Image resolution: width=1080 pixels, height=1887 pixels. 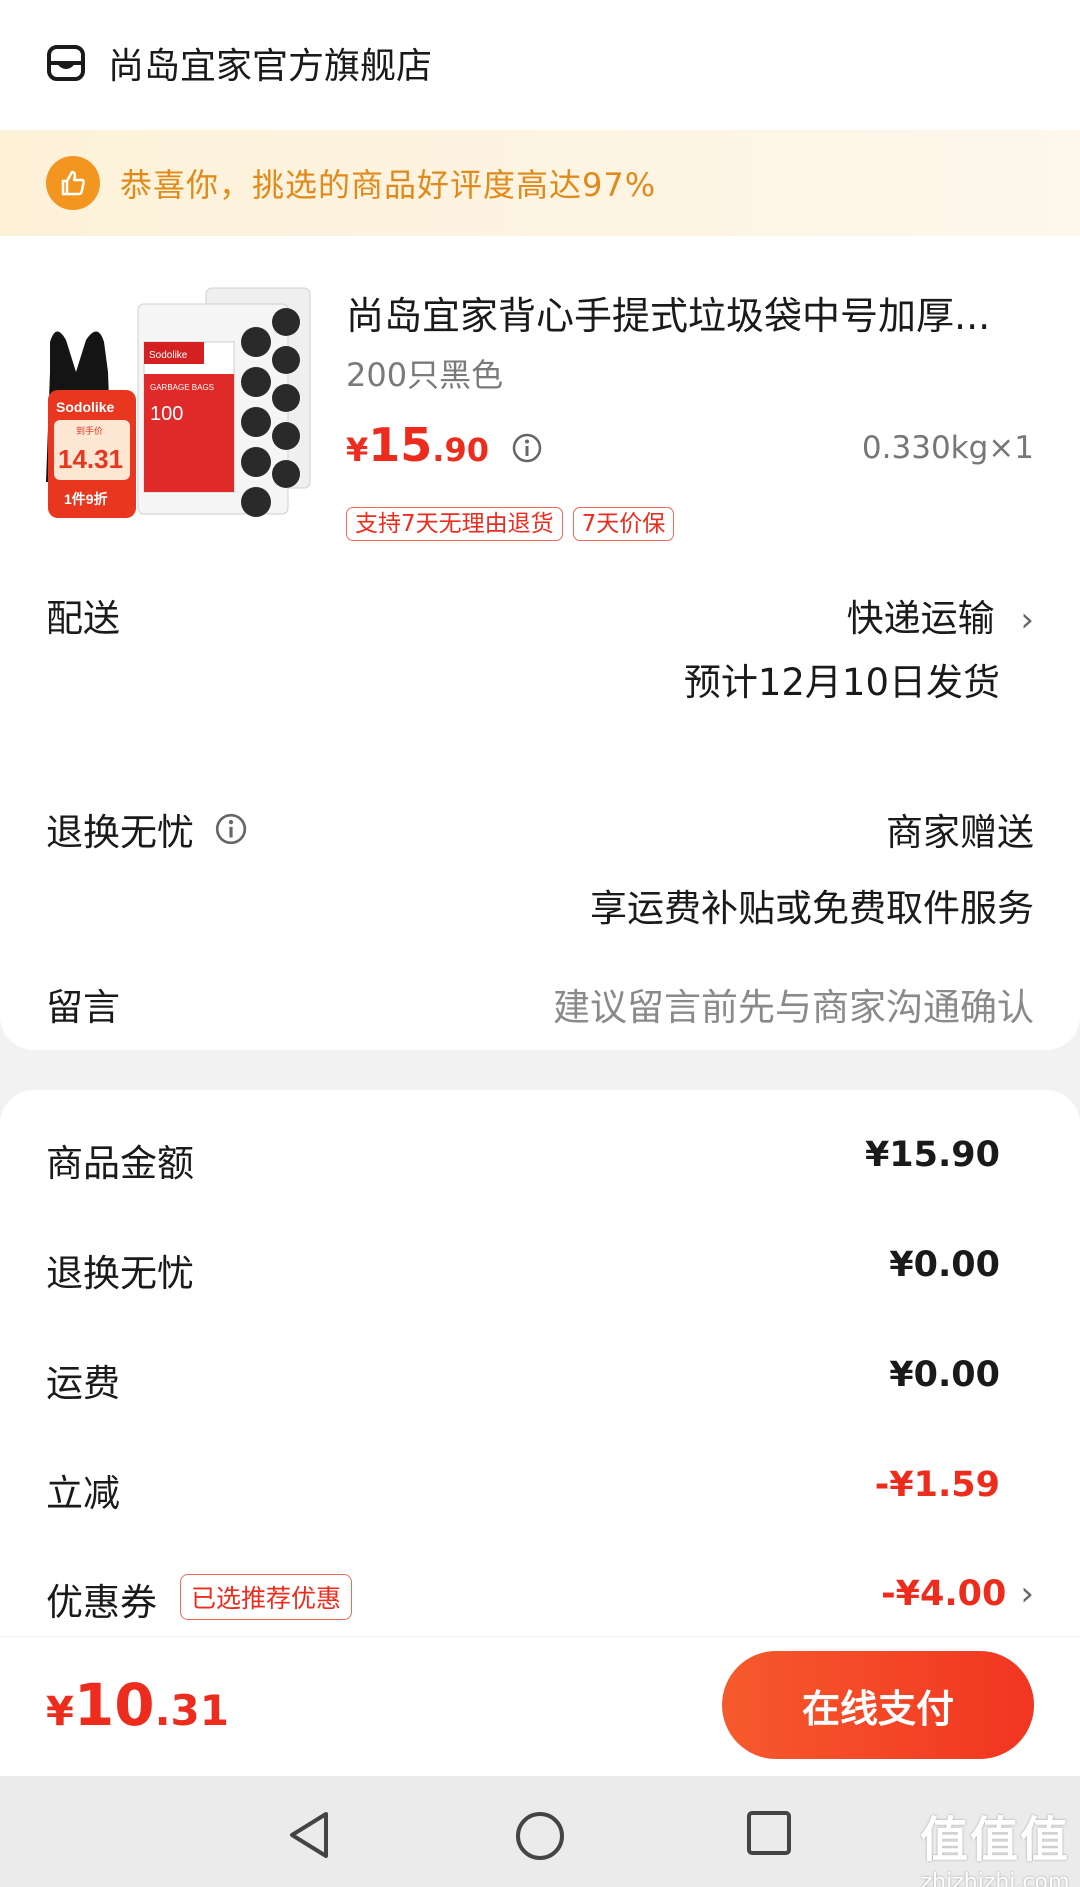 I want to click on returns-row: 退换无忧, so click(x=147, y=829).